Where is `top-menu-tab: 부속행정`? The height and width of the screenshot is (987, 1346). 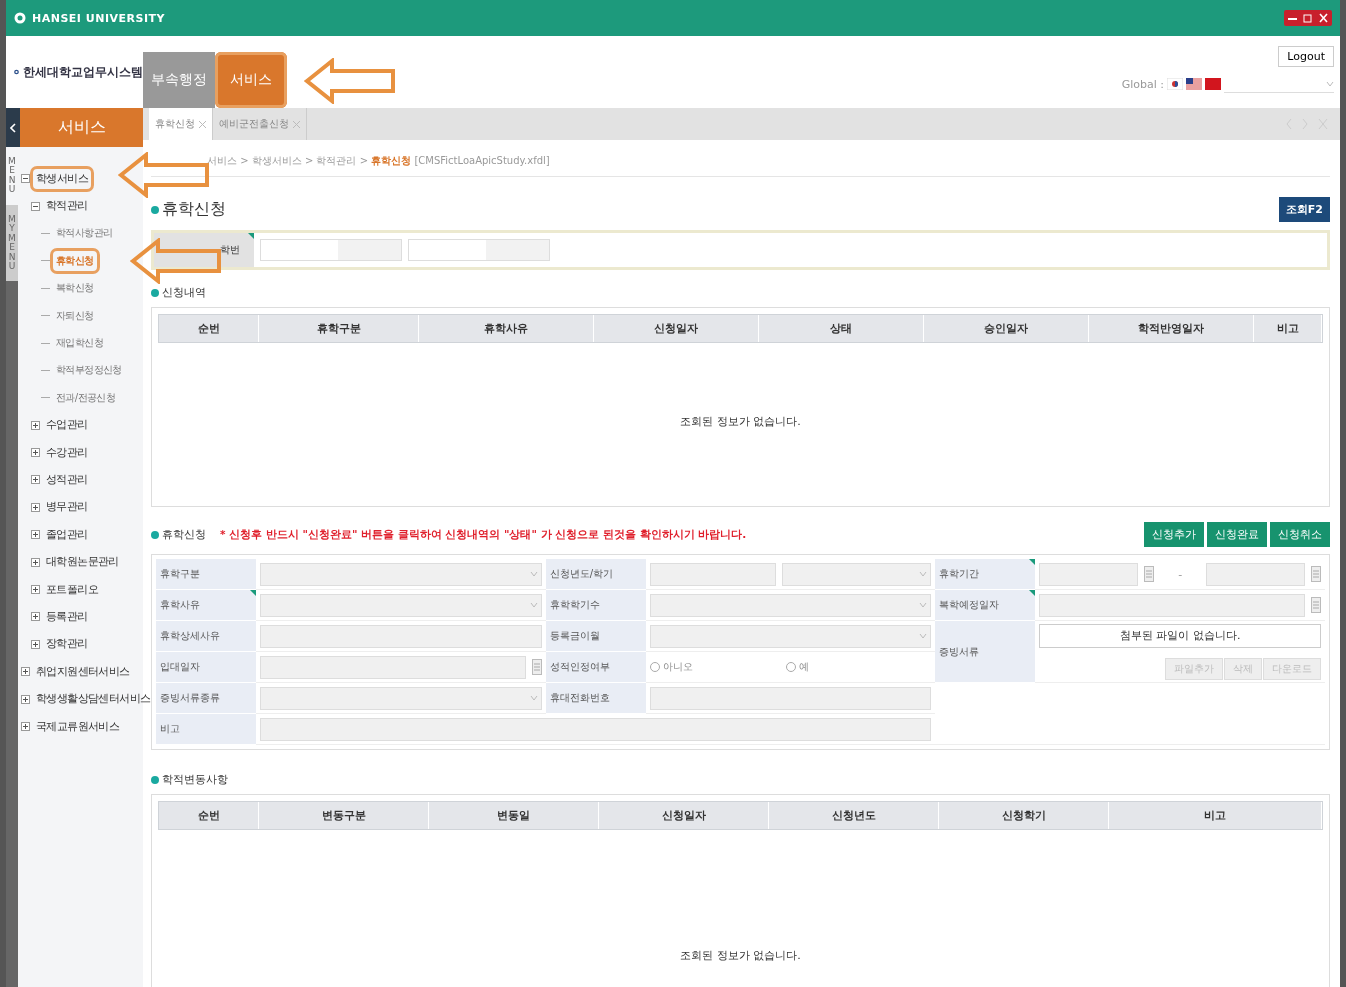
top-menu-tab: 부속행정 is located at coordinates (179, 80).